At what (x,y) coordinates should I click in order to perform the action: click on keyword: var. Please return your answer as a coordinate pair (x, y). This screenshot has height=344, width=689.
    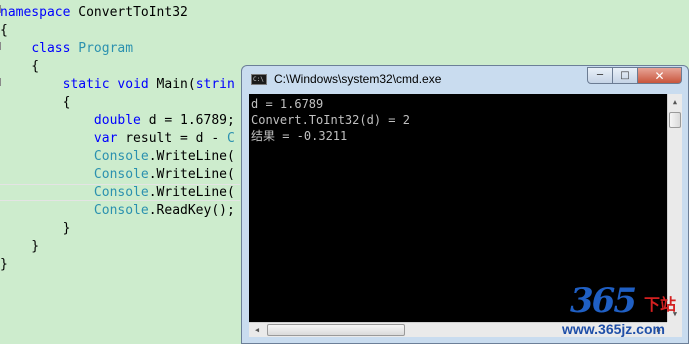
    Looking at the image, I should click on (105, 138).